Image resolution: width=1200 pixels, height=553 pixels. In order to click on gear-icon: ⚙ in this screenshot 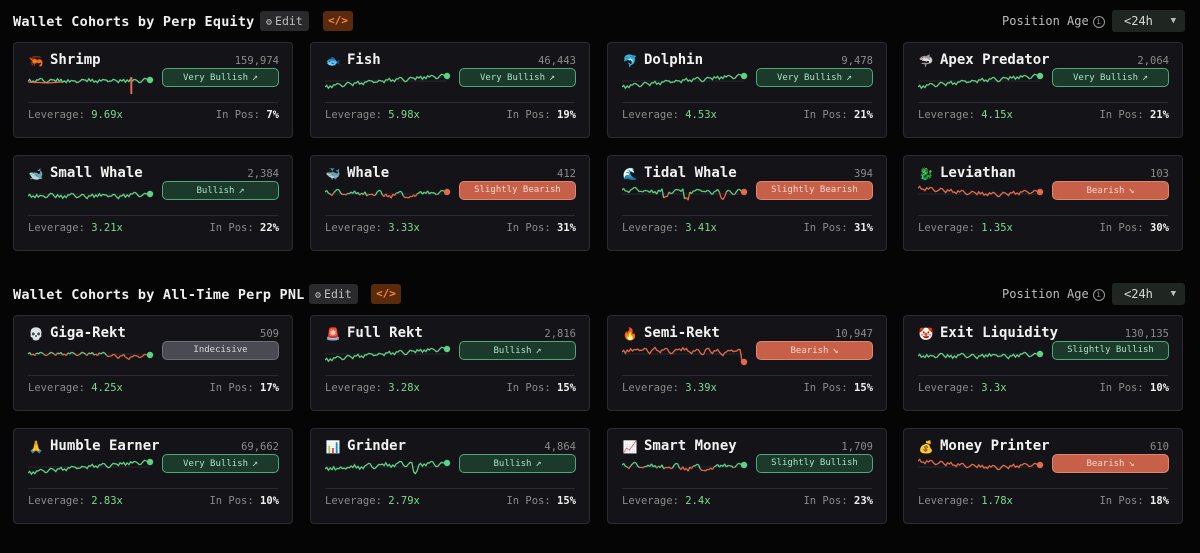, I will do `click(318, 295)`.